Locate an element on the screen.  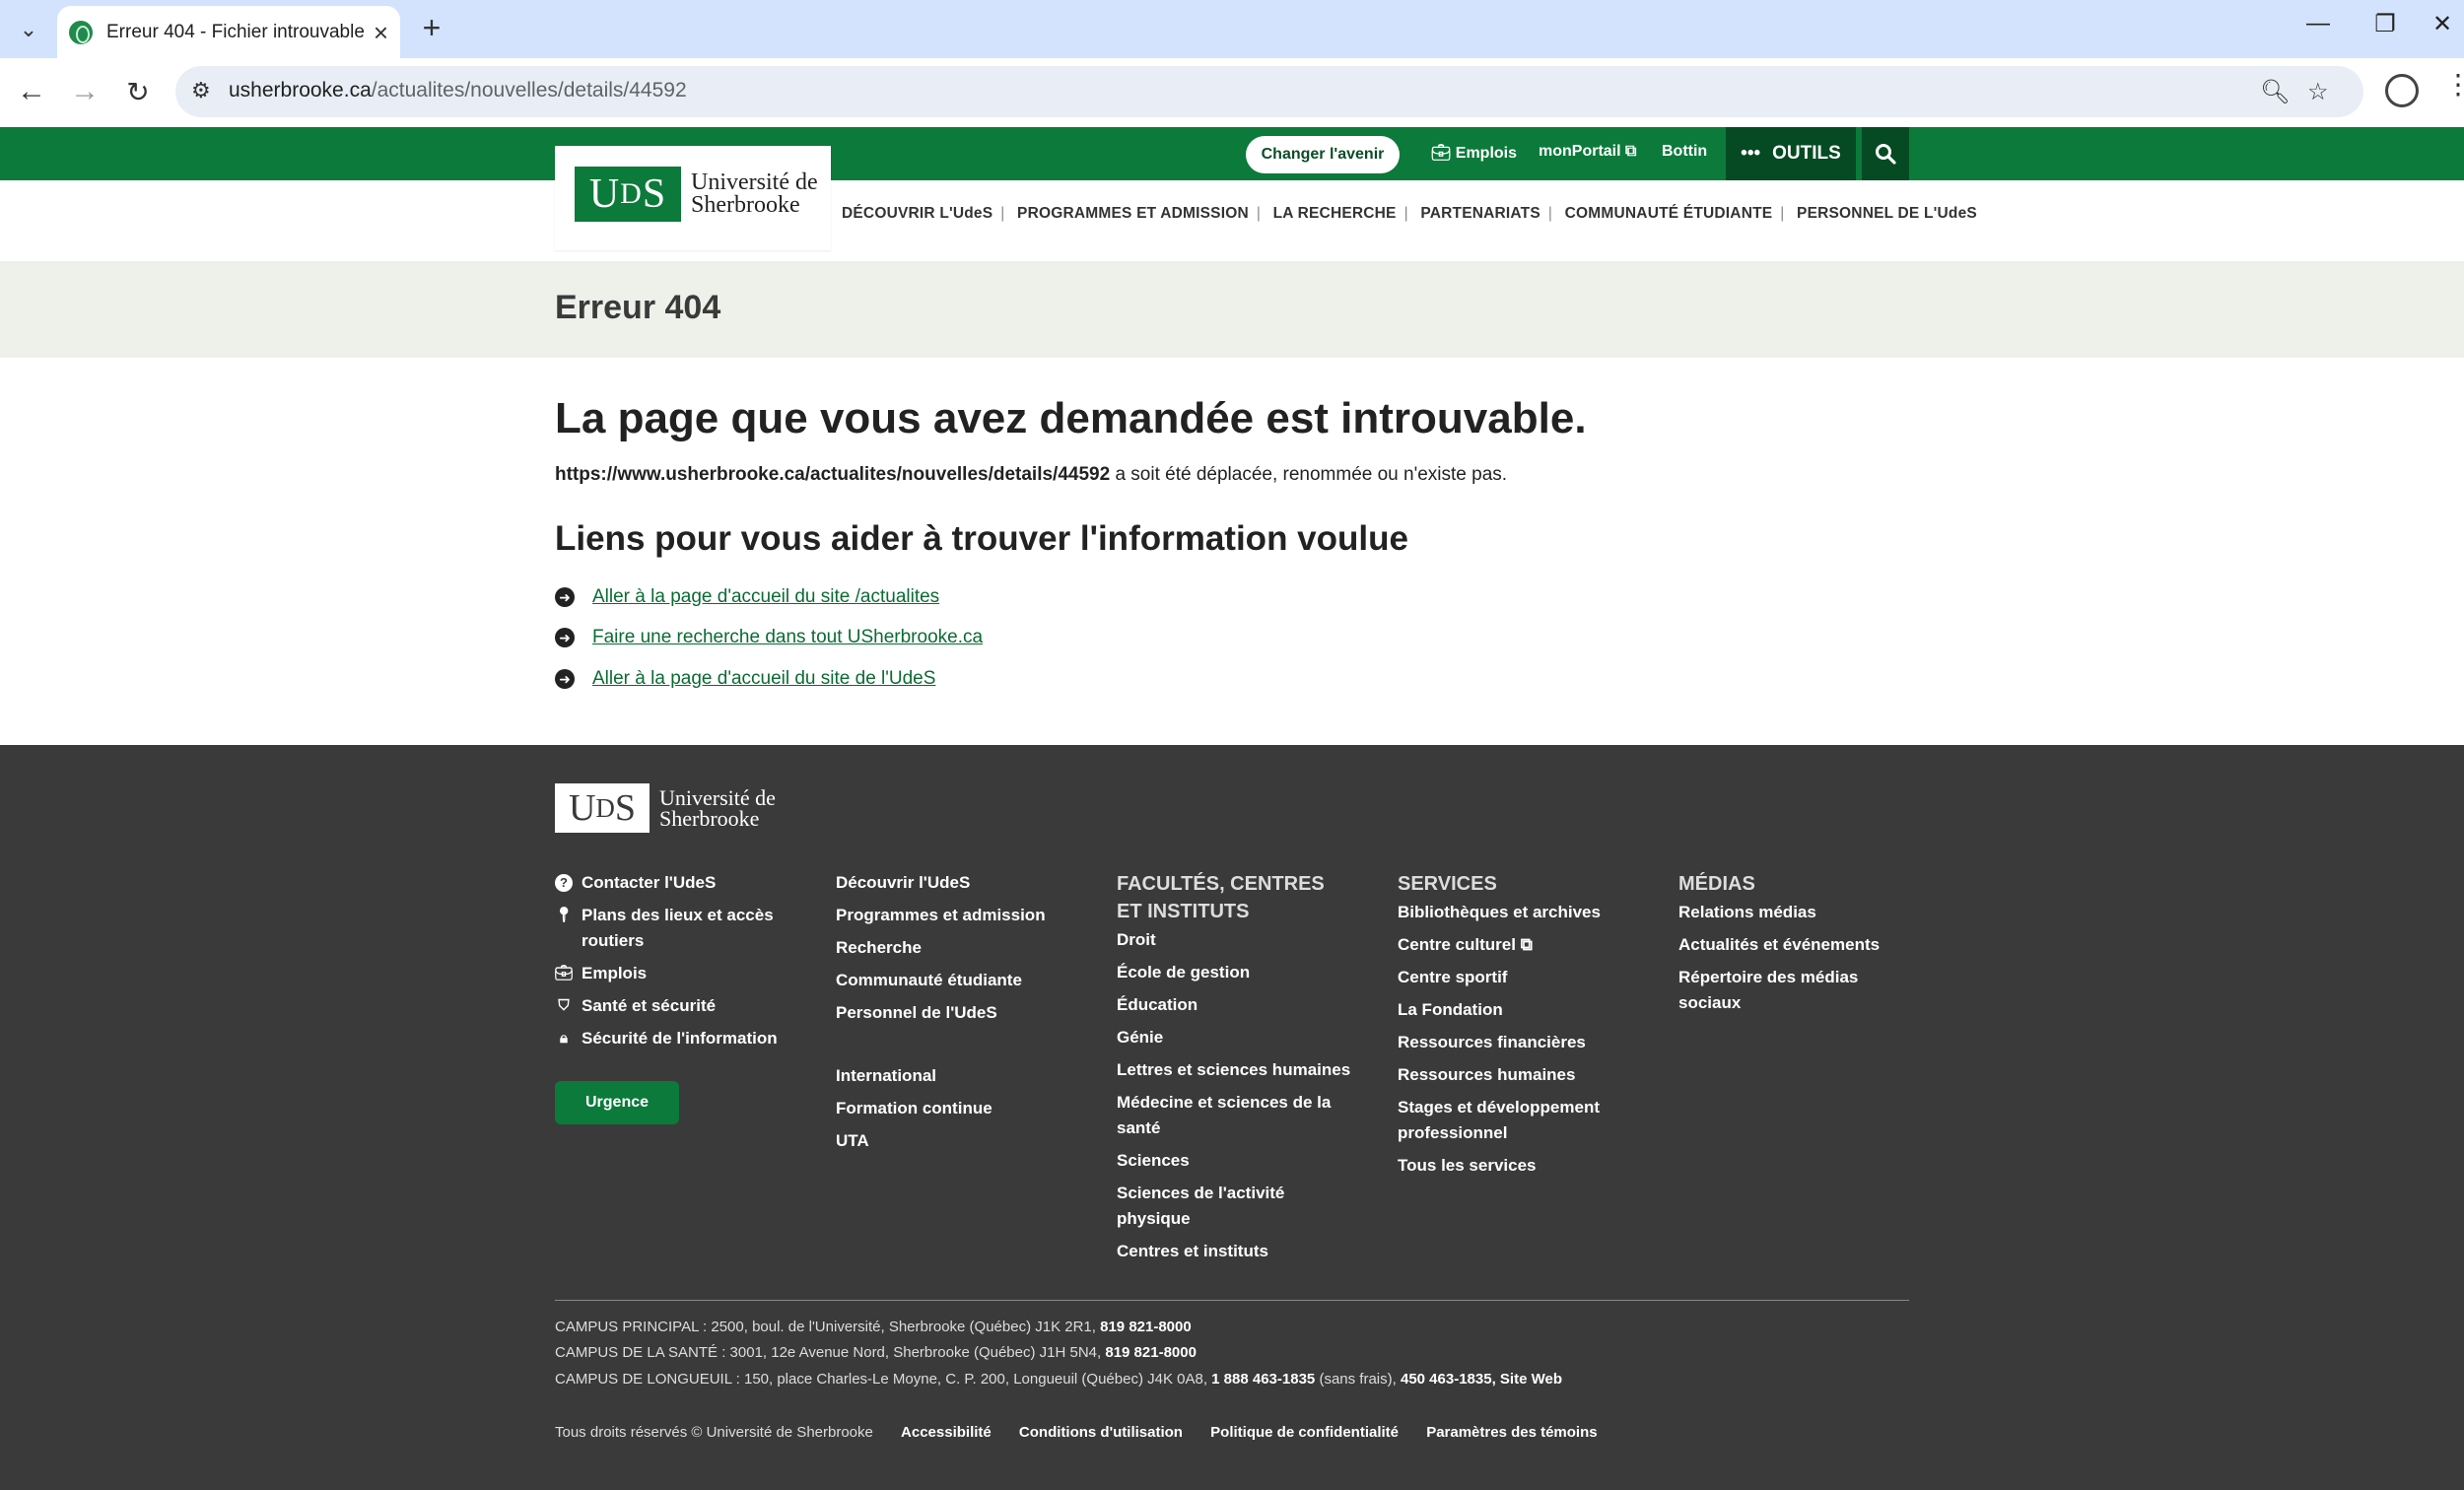
footer-link: Actualités et événements is located at coordinates (1786, 945).